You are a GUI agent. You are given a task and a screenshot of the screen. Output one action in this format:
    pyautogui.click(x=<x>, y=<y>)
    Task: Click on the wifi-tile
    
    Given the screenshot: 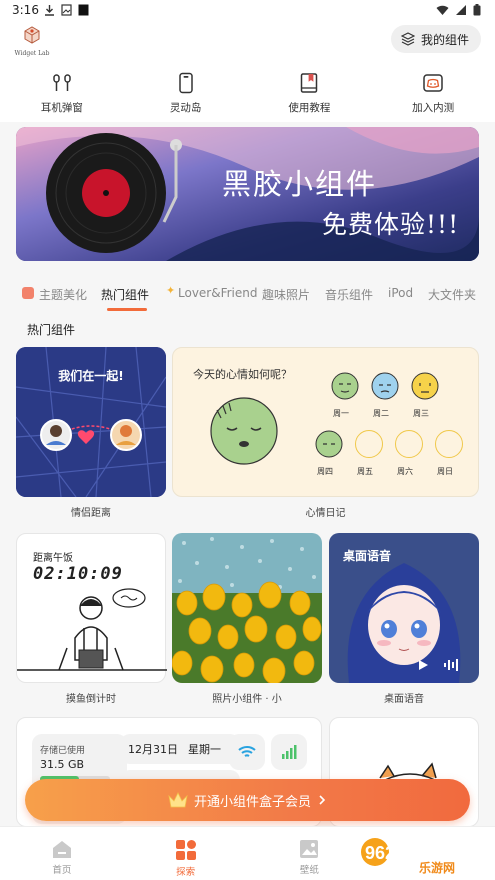 What is the action you would take?
    pyautogui.click(x=247, y=752)
    